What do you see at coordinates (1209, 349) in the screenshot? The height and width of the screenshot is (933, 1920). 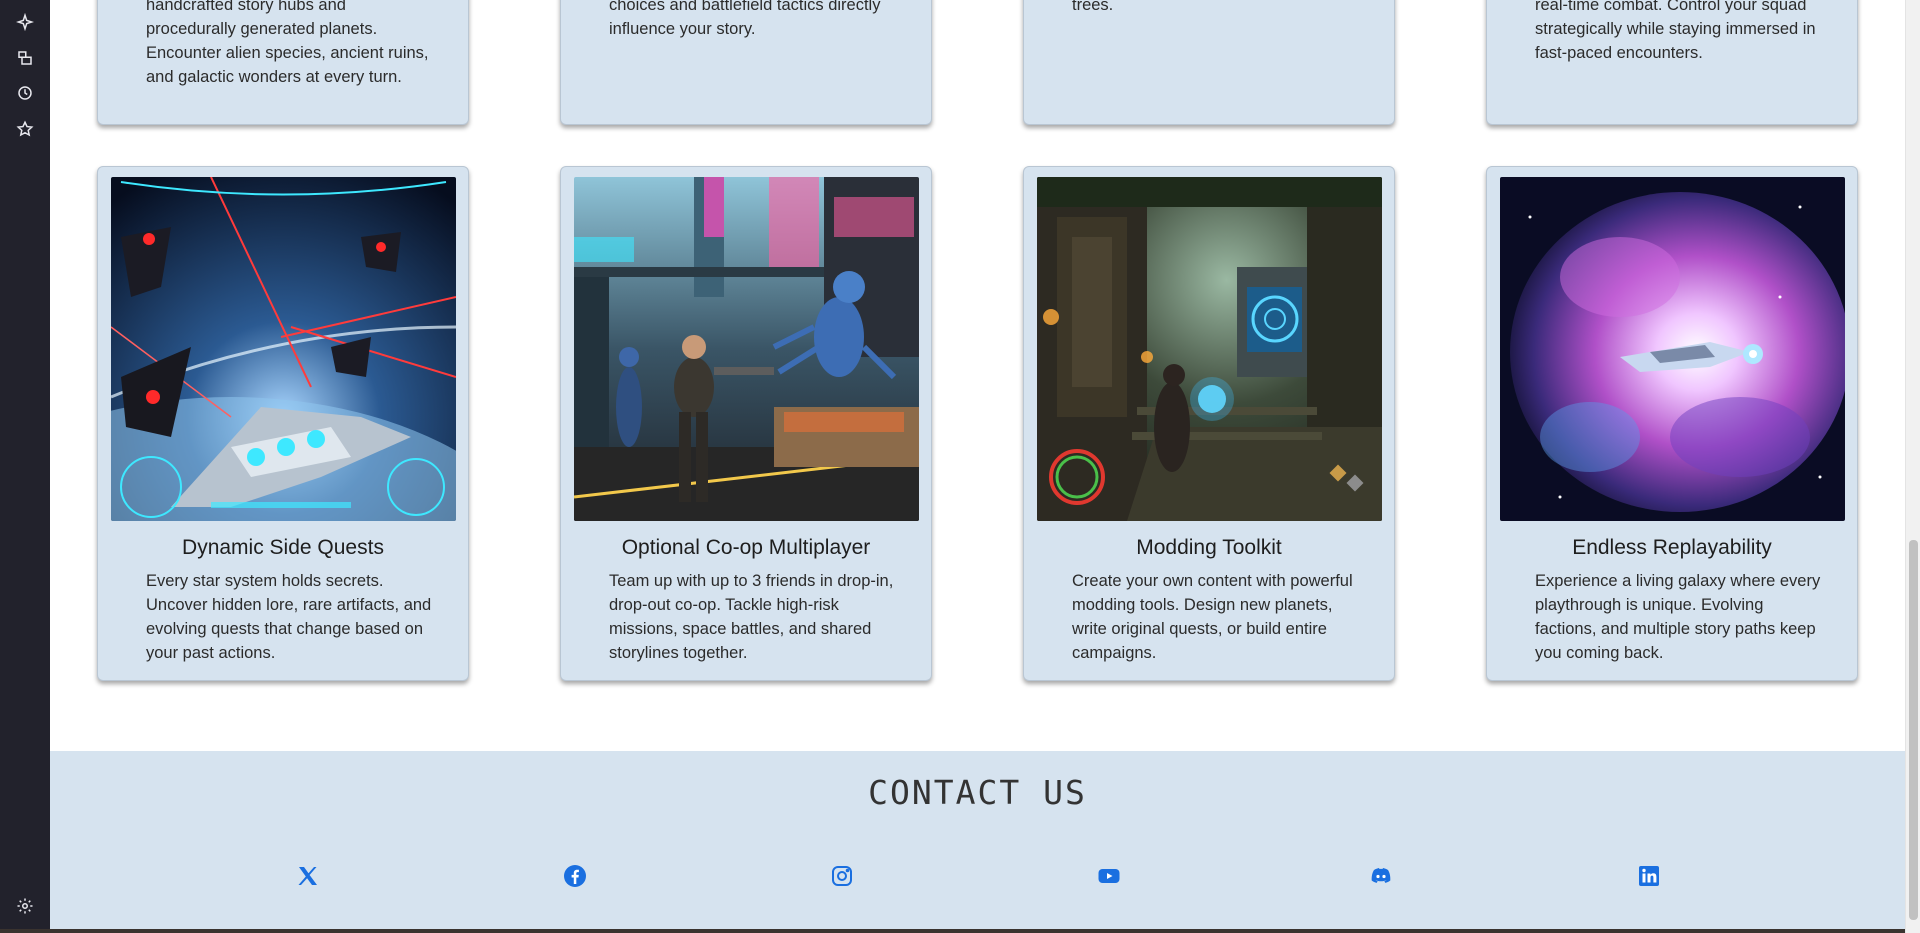 I see `ancient-ruins-image` at bounding box center [1209, 349].